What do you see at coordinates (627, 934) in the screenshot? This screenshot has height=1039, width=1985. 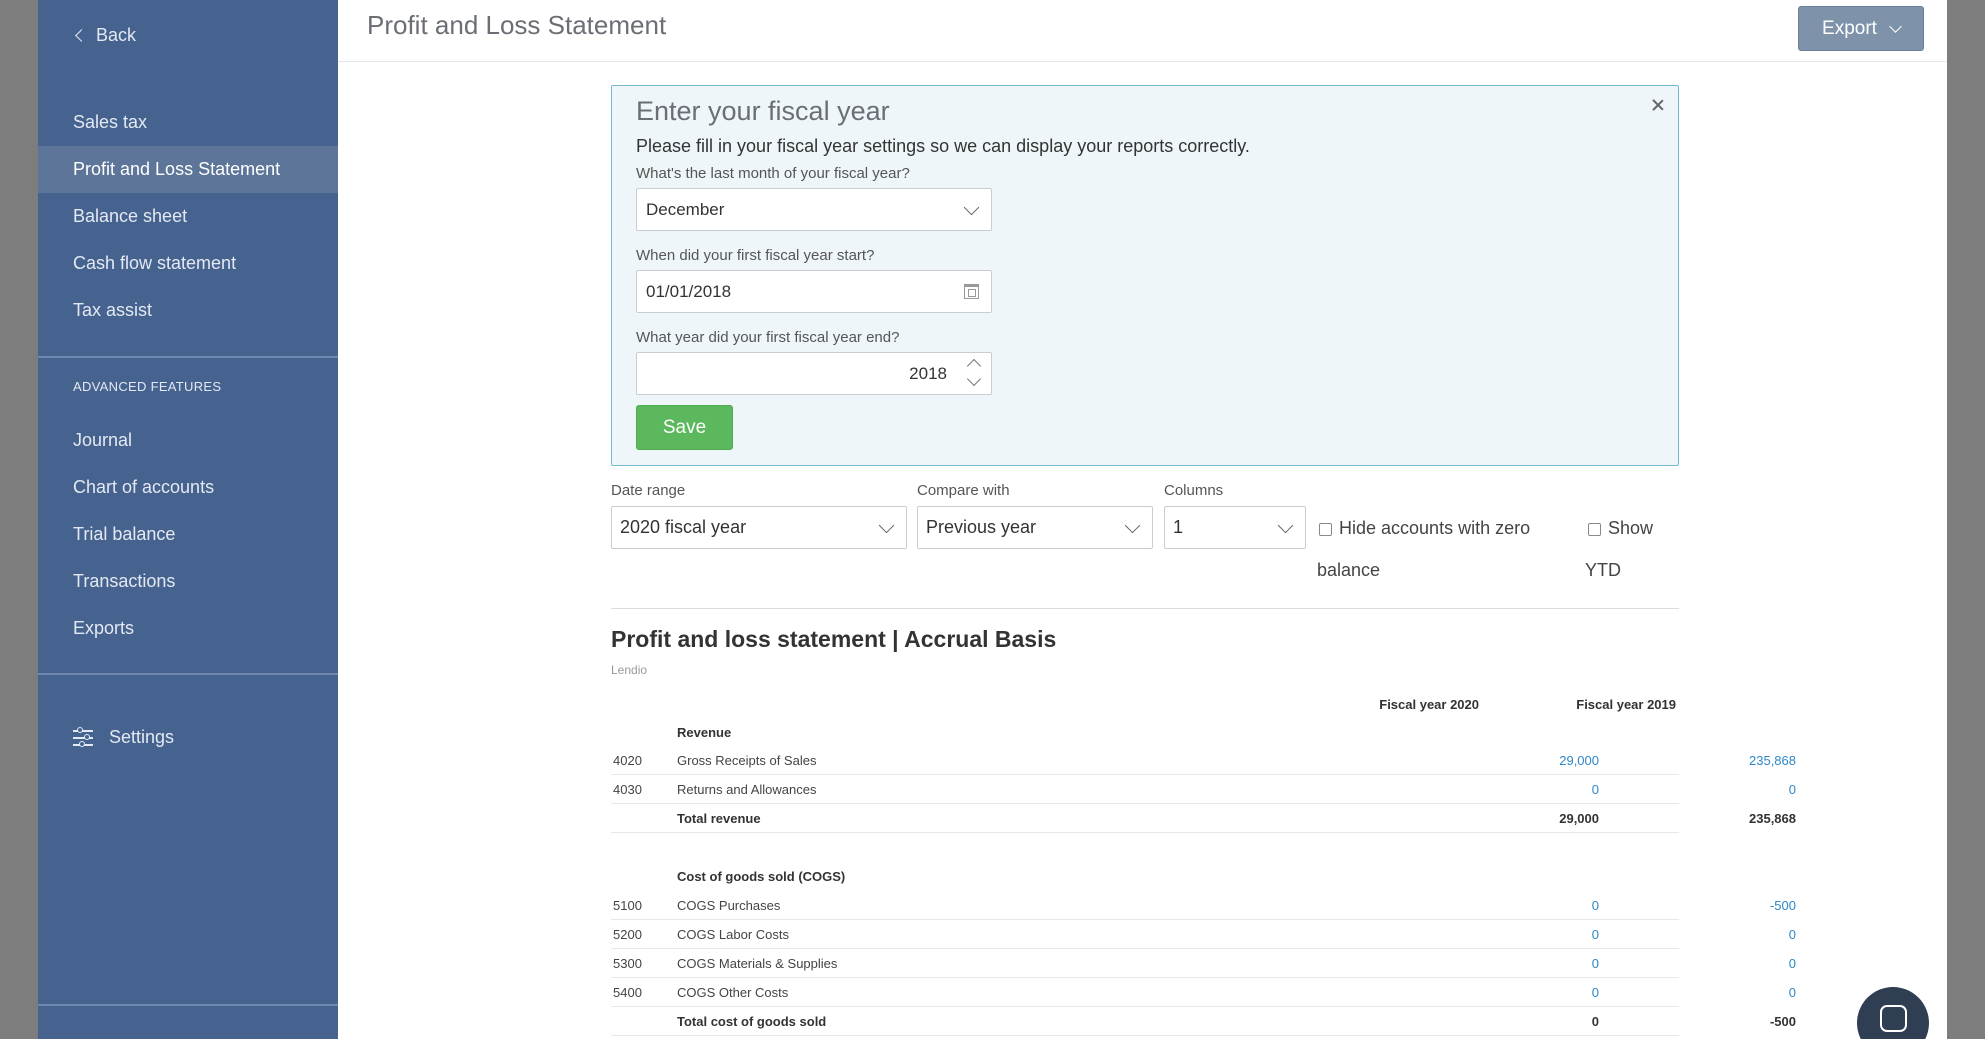 I see `account-code: 5200` at bounding box center [627, 934].